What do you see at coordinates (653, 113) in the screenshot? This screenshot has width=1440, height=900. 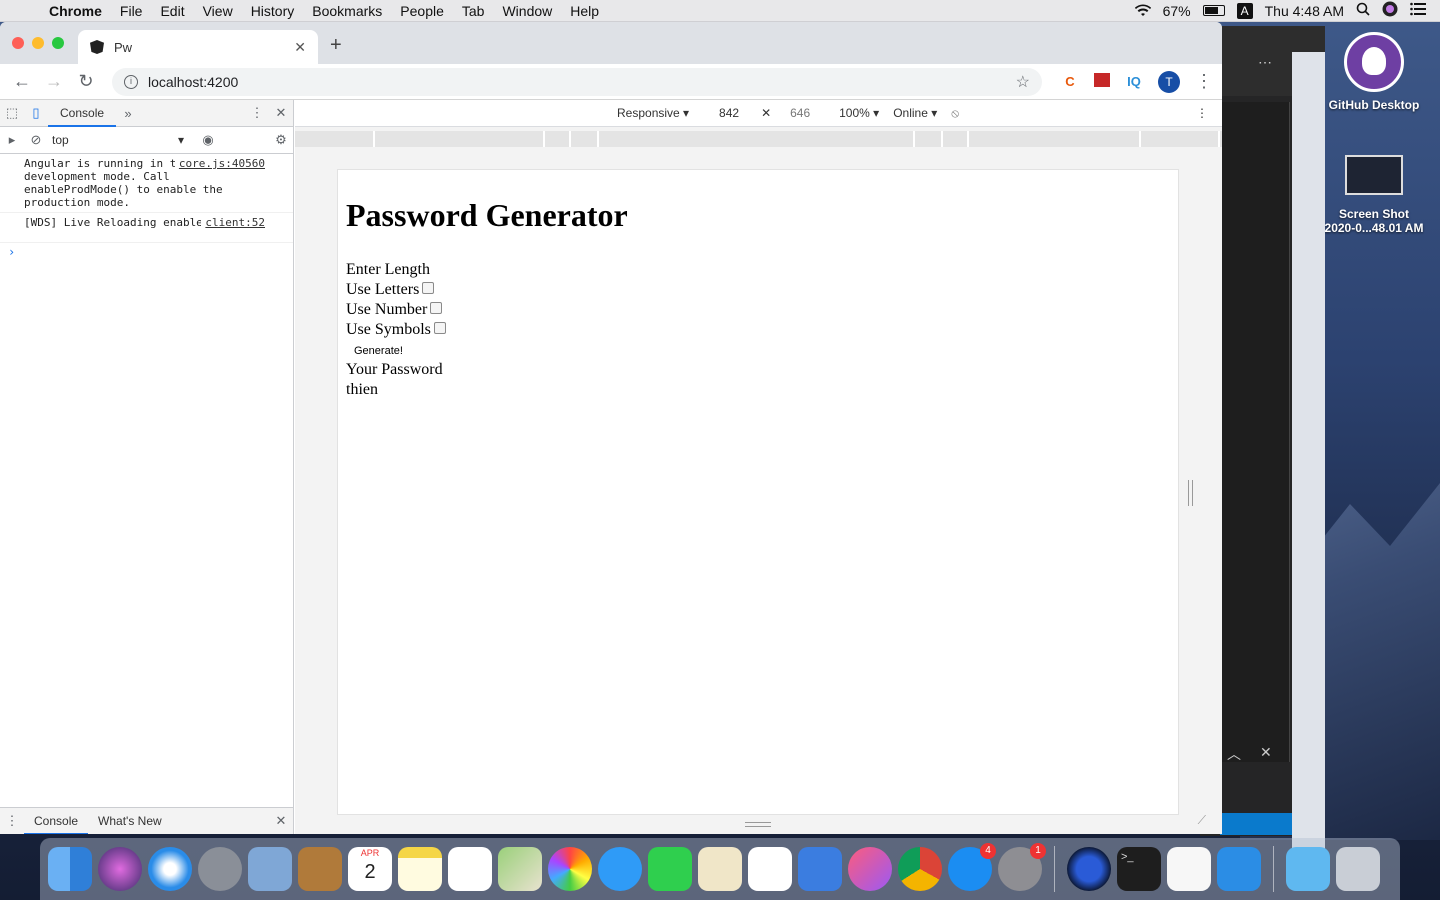 I see `device-mode-select: Responsive ▾` at bounding box center [653, 113].